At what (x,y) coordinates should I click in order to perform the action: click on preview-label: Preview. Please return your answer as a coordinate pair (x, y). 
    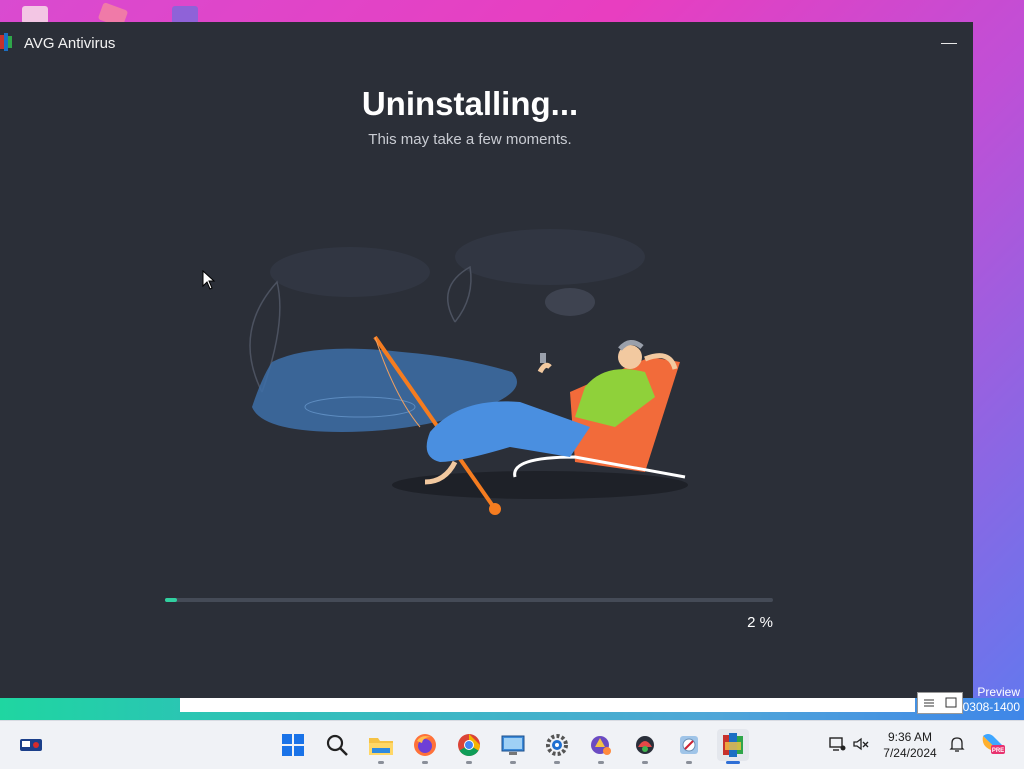
    Looking at the image, I should click on (998, 692).